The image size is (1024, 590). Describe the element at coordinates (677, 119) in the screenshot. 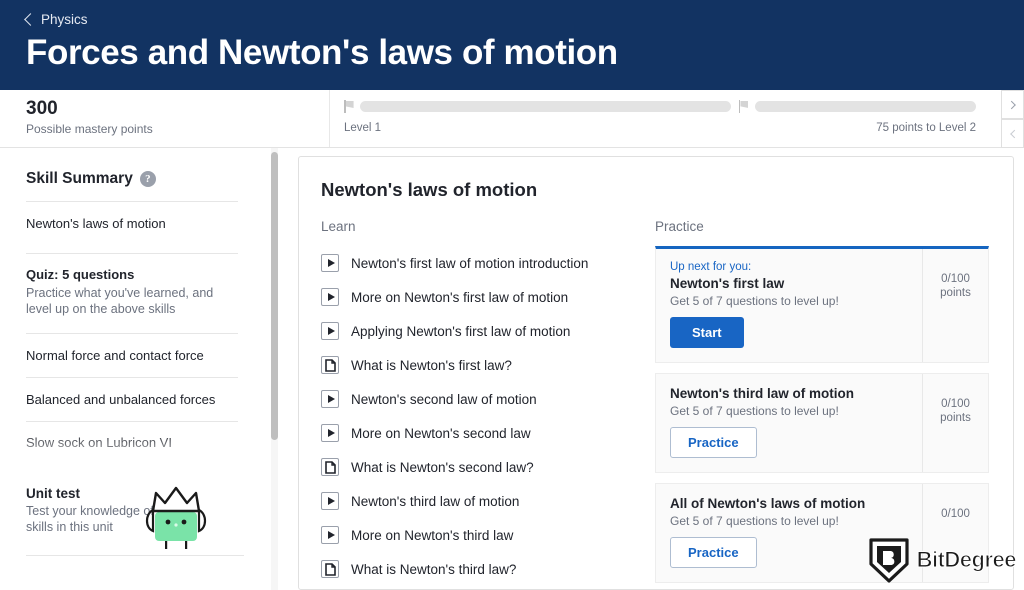

I see `level-progress-block: Level 1 75 points to Level 2` at that location.